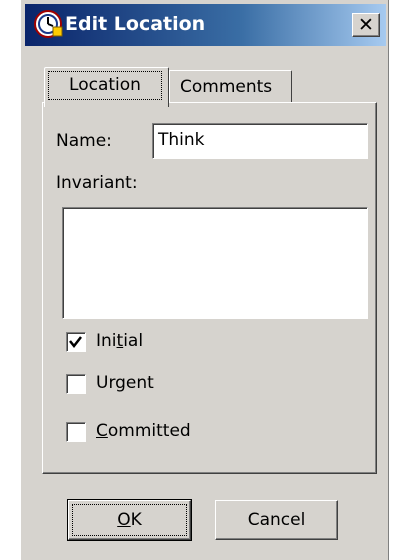 The image size is (409, 560). I want to click on title-bar: Edit Location ✕, so click(205, 25).